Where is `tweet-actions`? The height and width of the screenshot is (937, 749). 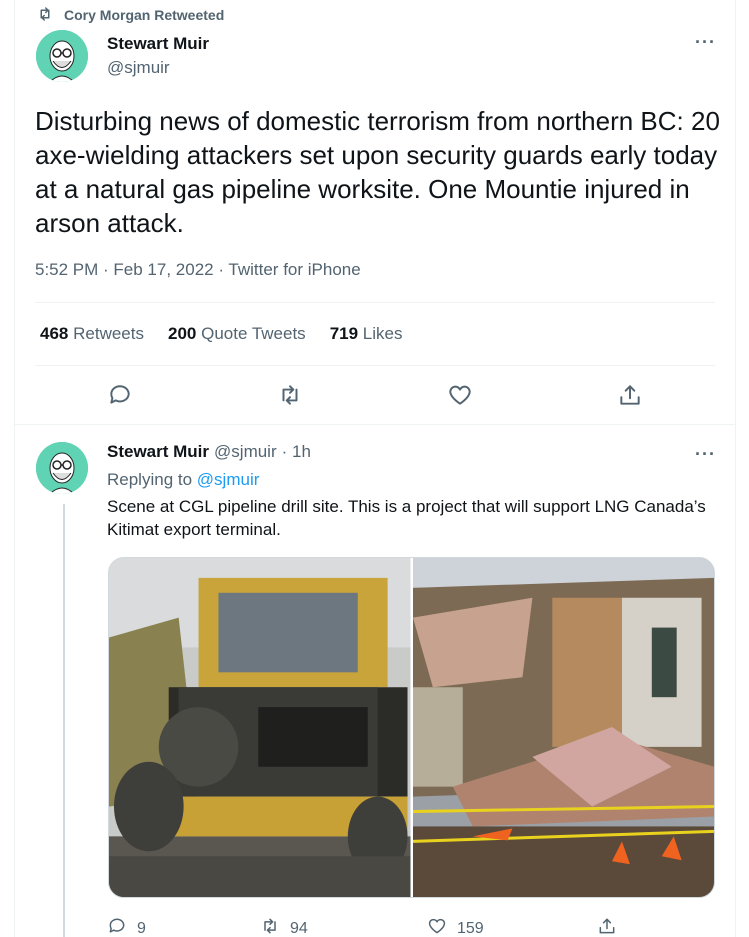
tweet-actions is located at coordinates (377, 396).